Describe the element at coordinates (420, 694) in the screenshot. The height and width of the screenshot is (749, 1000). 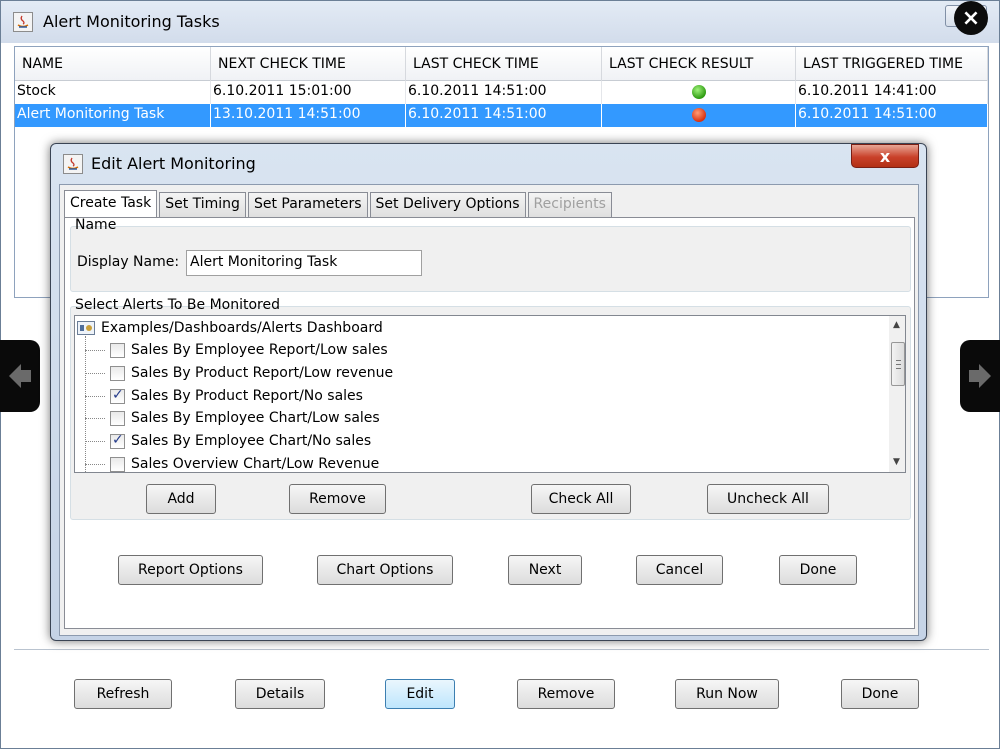
I see `edit-button: Edit` at that location.